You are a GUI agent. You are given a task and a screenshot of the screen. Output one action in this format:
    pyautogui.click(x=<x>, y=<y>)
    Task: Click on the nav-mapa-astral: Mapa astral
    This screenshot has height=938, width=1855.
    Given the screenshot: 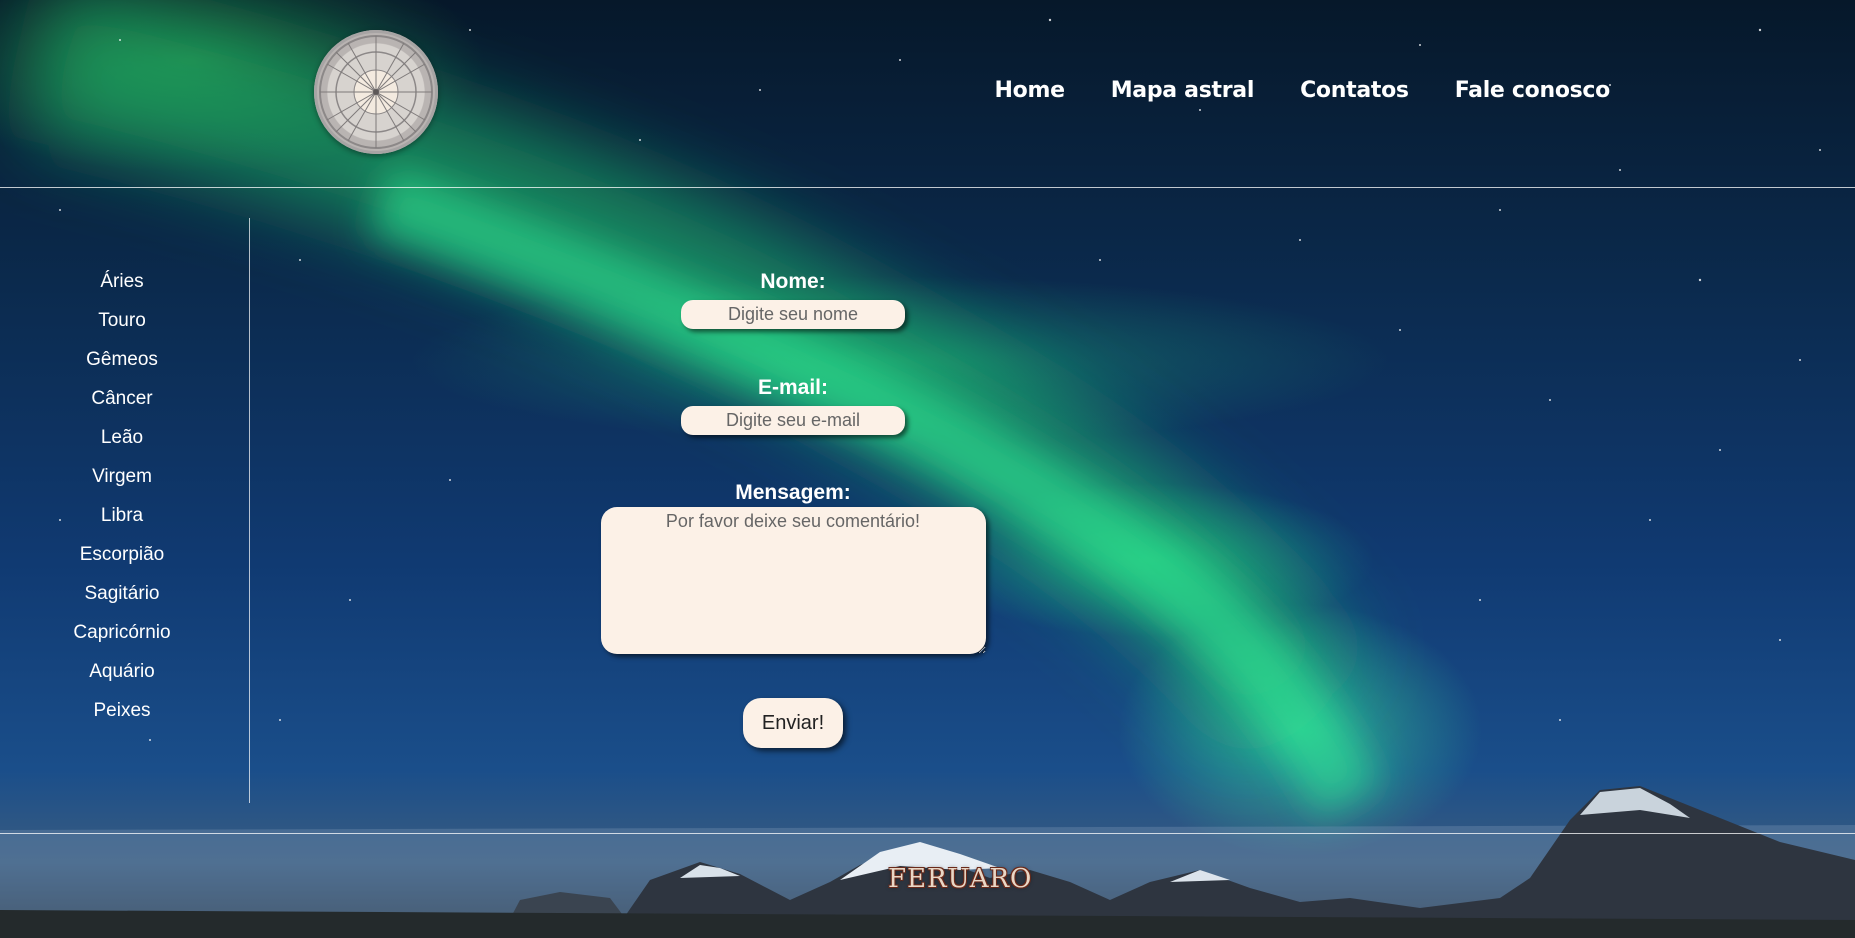 What is the action you would take?
    pyautogui.click(x=1183, y=90)
    